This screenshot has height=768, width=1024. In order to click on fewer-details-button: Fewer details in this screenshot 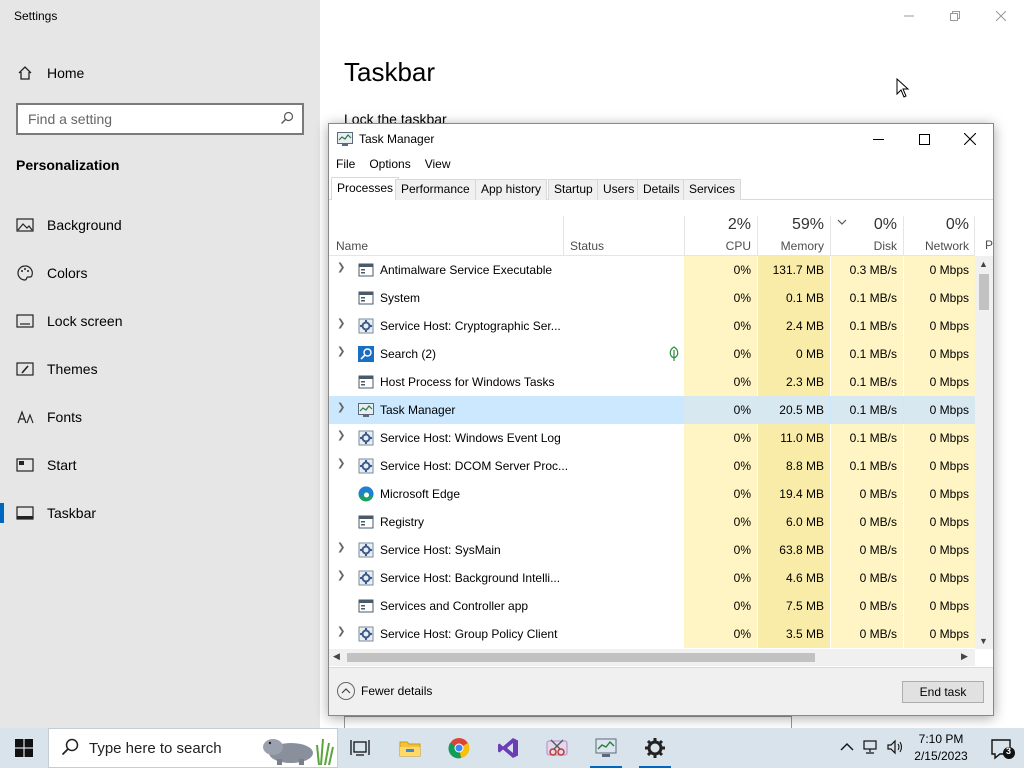, I will do `click(384, 691)`.